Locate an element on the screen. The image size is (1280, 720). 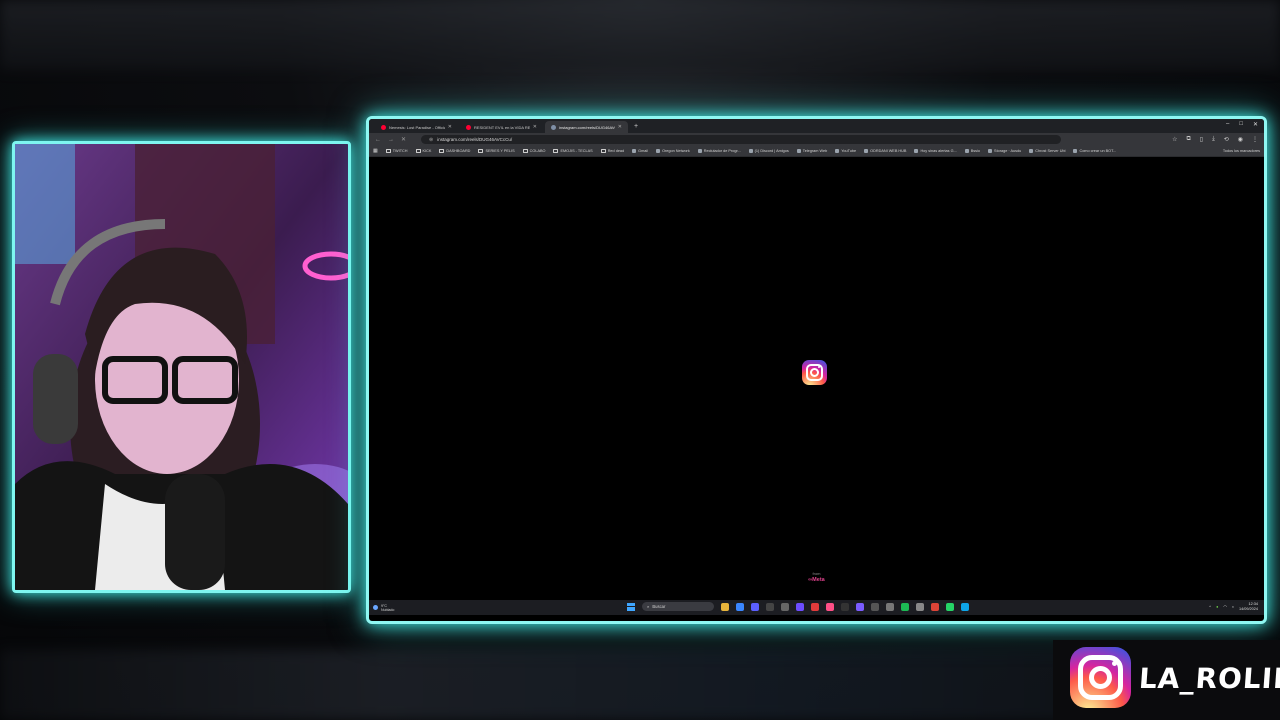
search-placeholder: Buscar is located at coordinates (659, 606).